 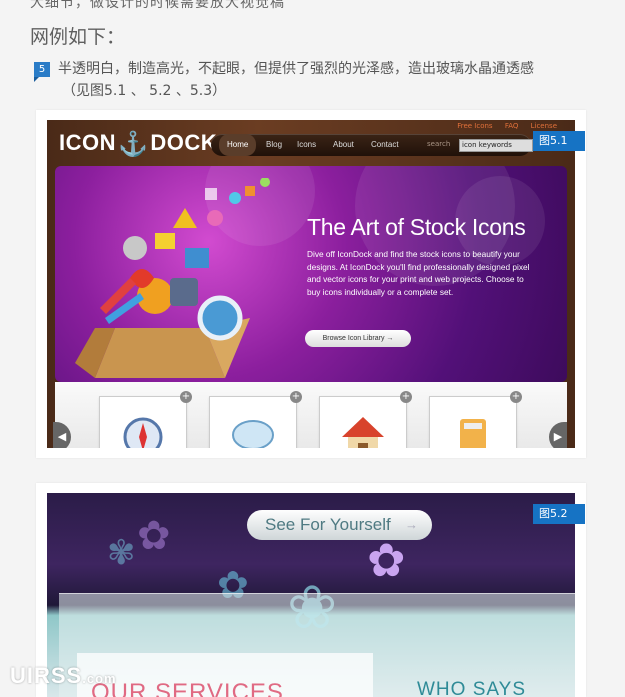 What do you see at coordinates (144, 91) in the screenshot?
I see `figure-reference: （见图5.1 、 5.2 、5.3）` at bounding box center [144, 91].